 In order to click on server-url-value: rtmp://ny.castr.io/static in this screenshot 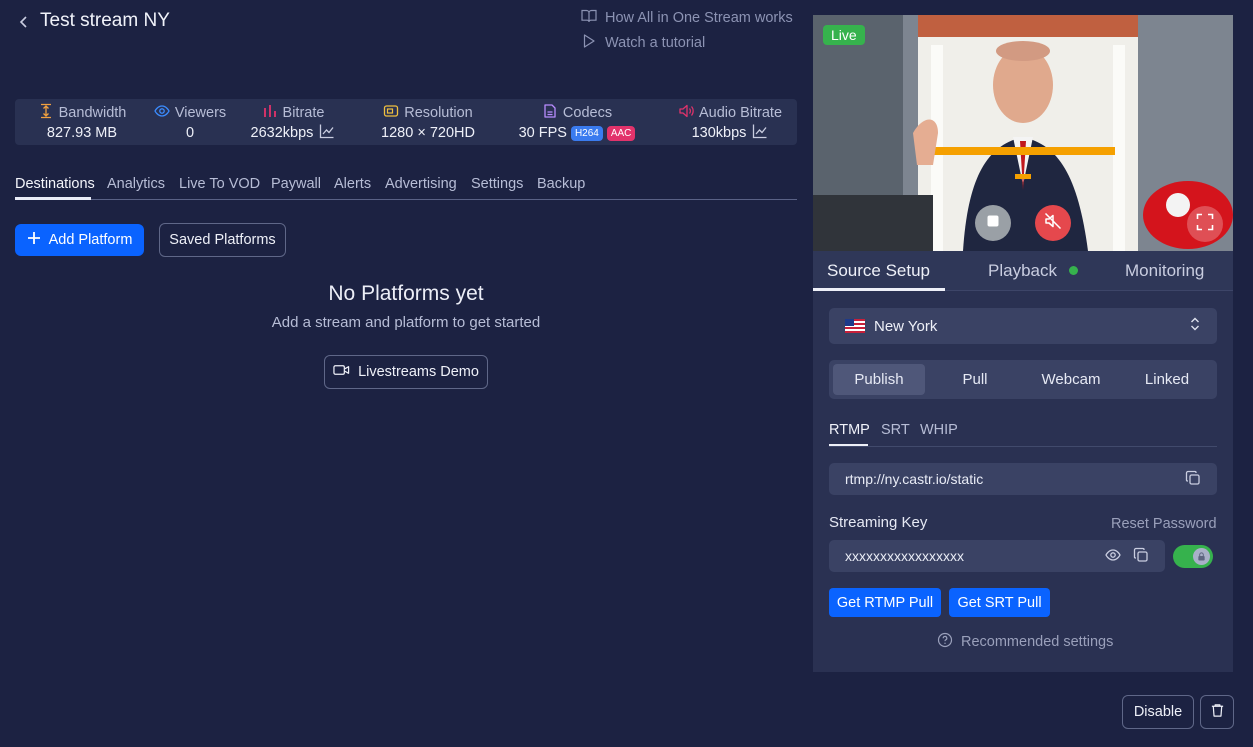, I will do `click(914, 479)`.